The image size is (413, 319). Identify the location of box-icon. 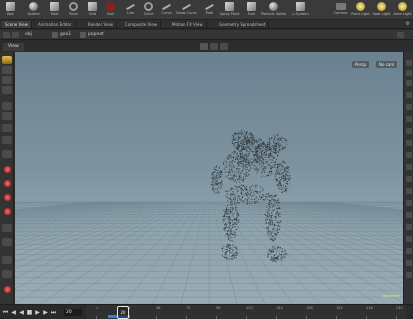
(10, 6).